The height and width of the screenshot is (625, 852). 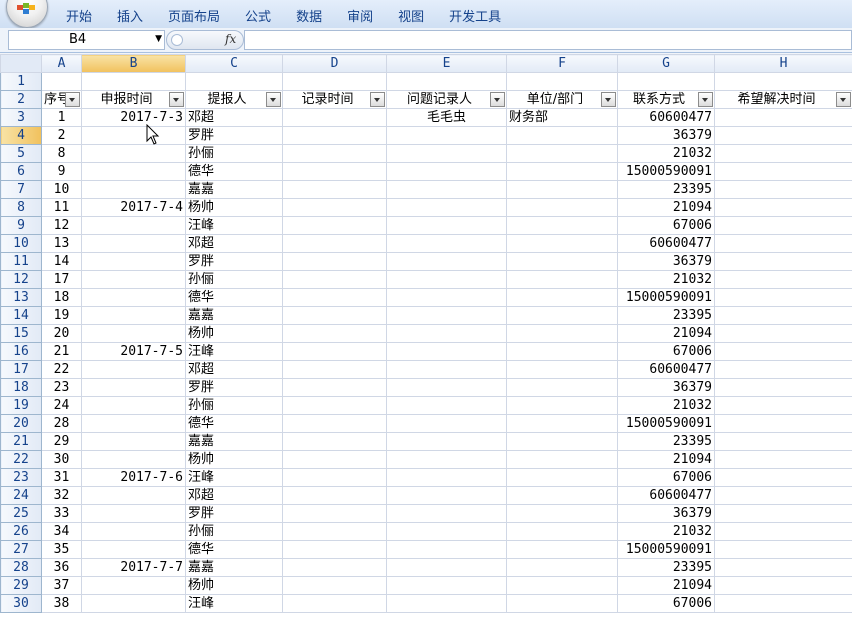 What do you see at coordinates (21, 243) in the screenshot?
I see `row-header: 10` at bounding box center [21, 243].